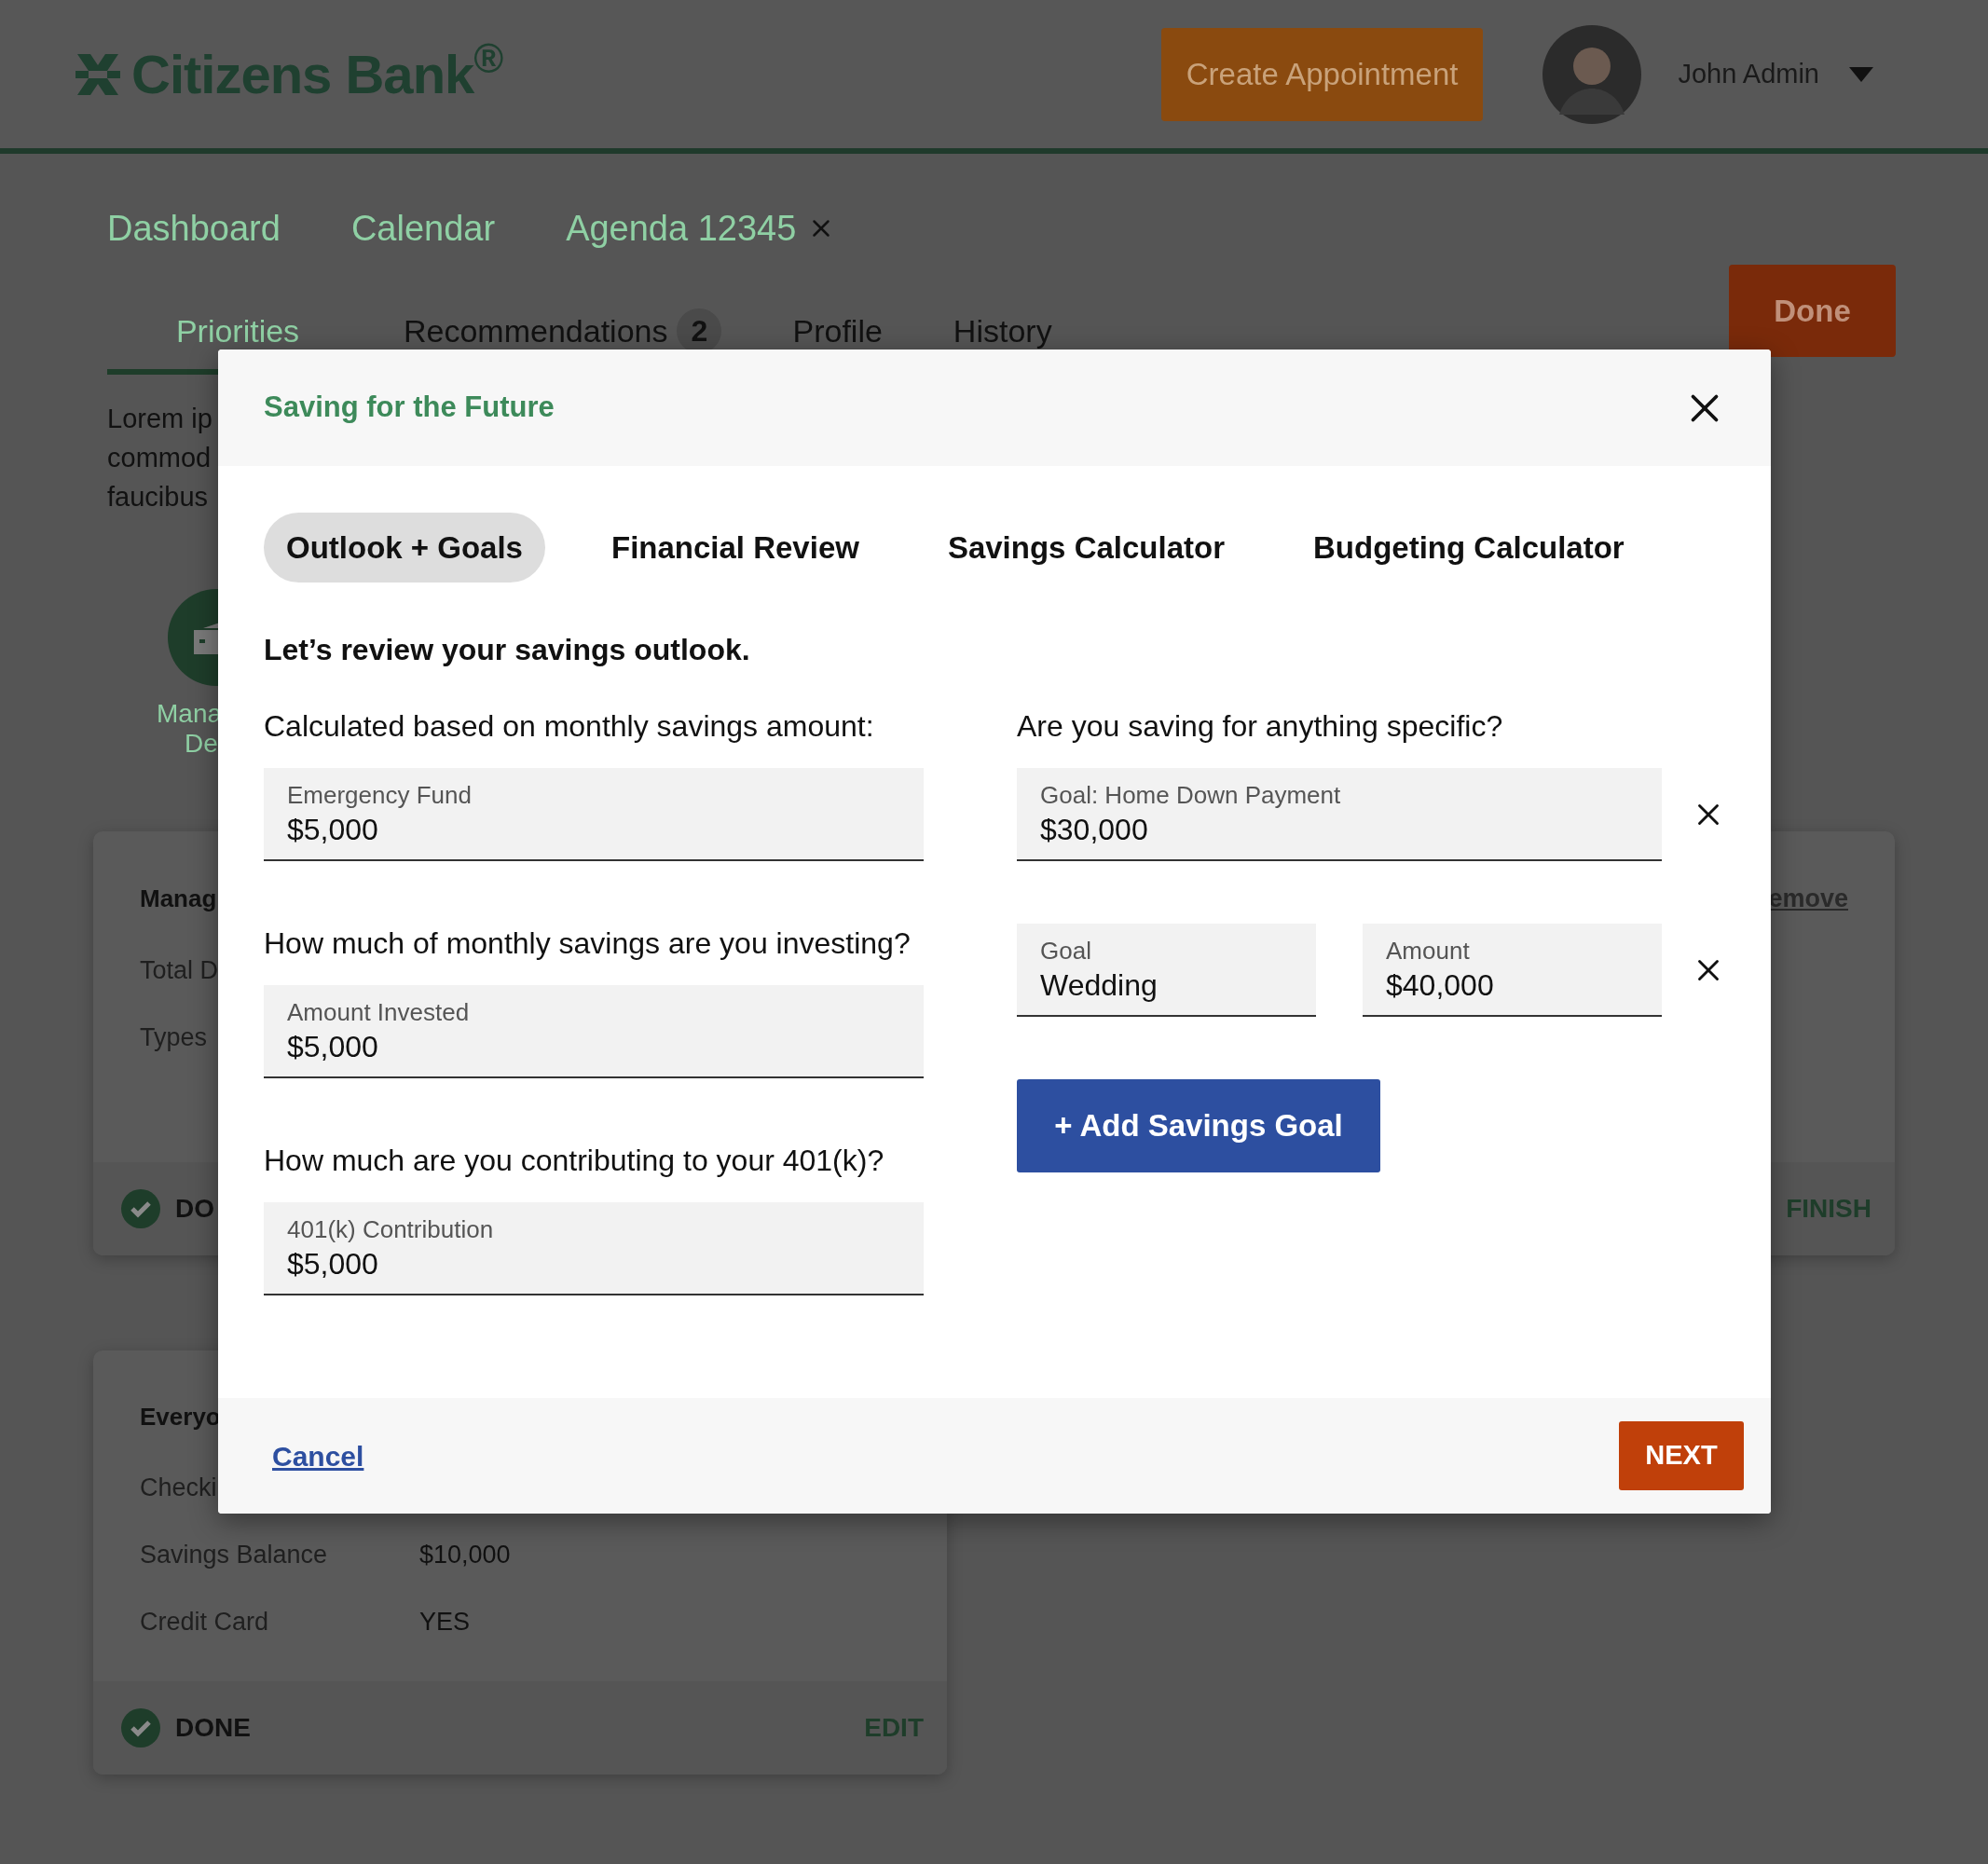 This screenshot has width=1988, height=1864. What do you see at coordinates (1861, 74) in the screenshot?
I see `dropdown-caret-icon` at bounding box center [1861, 74].